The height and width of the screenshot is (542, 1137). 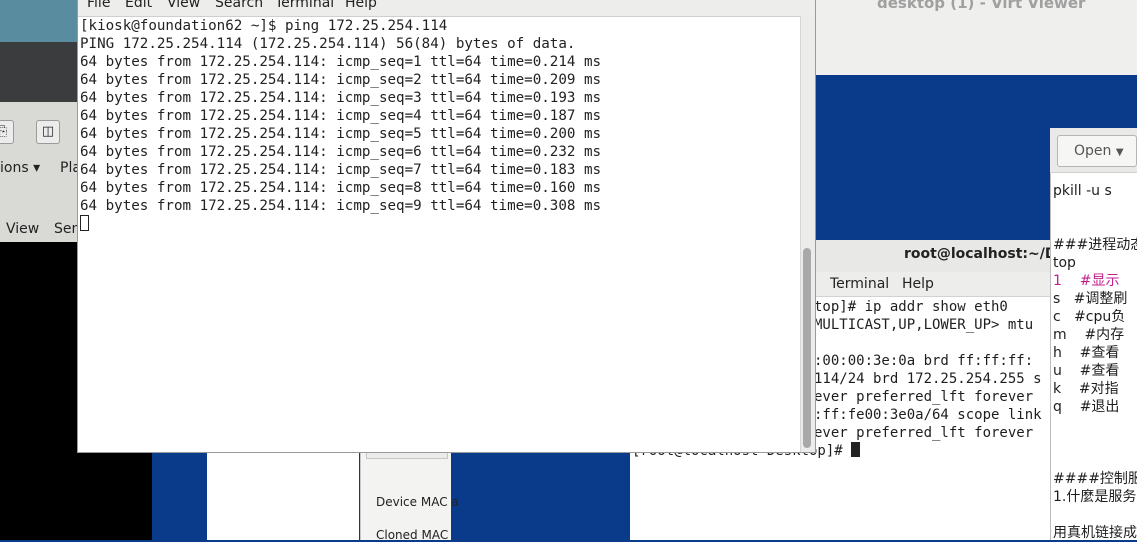 I want to click on left-menu-item-options: ions ▾, so click(x=20, y=168).